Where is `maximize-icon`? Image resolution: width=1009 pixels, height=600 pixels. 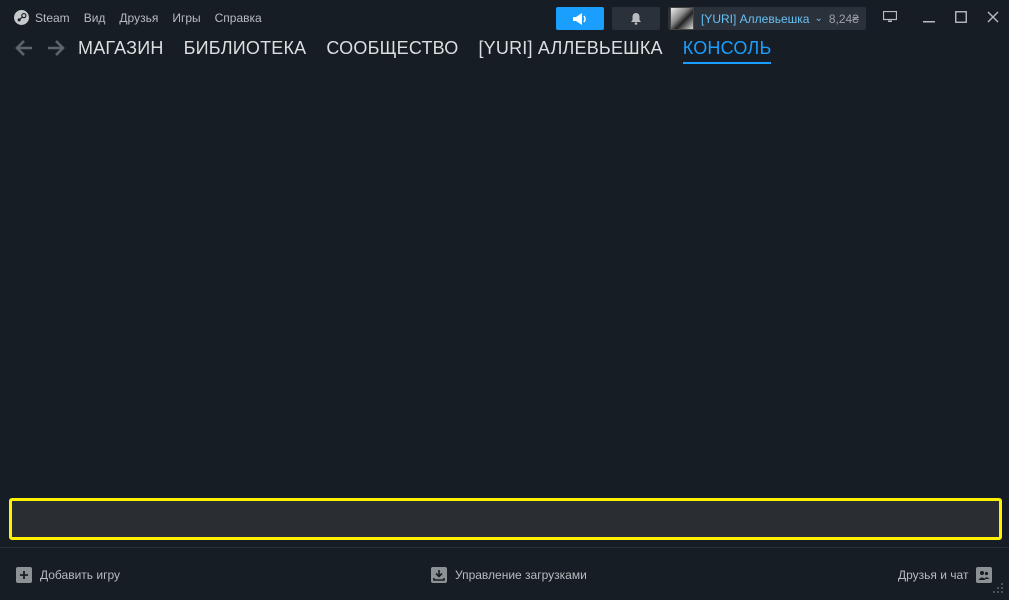
maximize-icon is located at coordinates (961, 17).